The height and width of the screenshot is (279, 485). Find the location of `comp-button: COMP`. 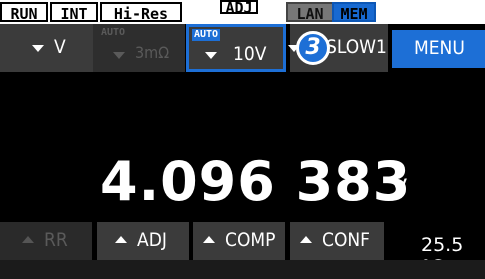

comp-button: COMP is located at coordinates (239, 241).